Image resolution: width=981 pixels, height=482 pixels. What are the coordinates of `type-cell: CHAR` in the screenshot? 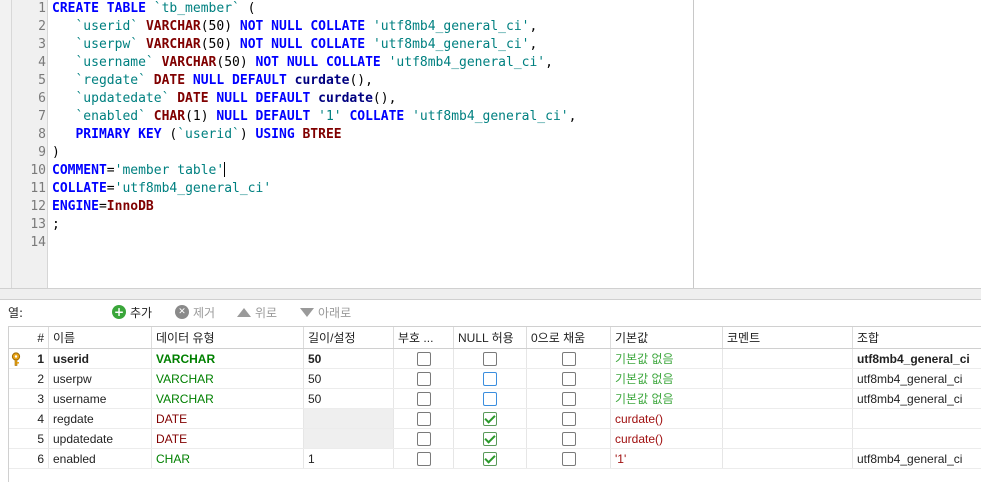 It's located at (228, 458).